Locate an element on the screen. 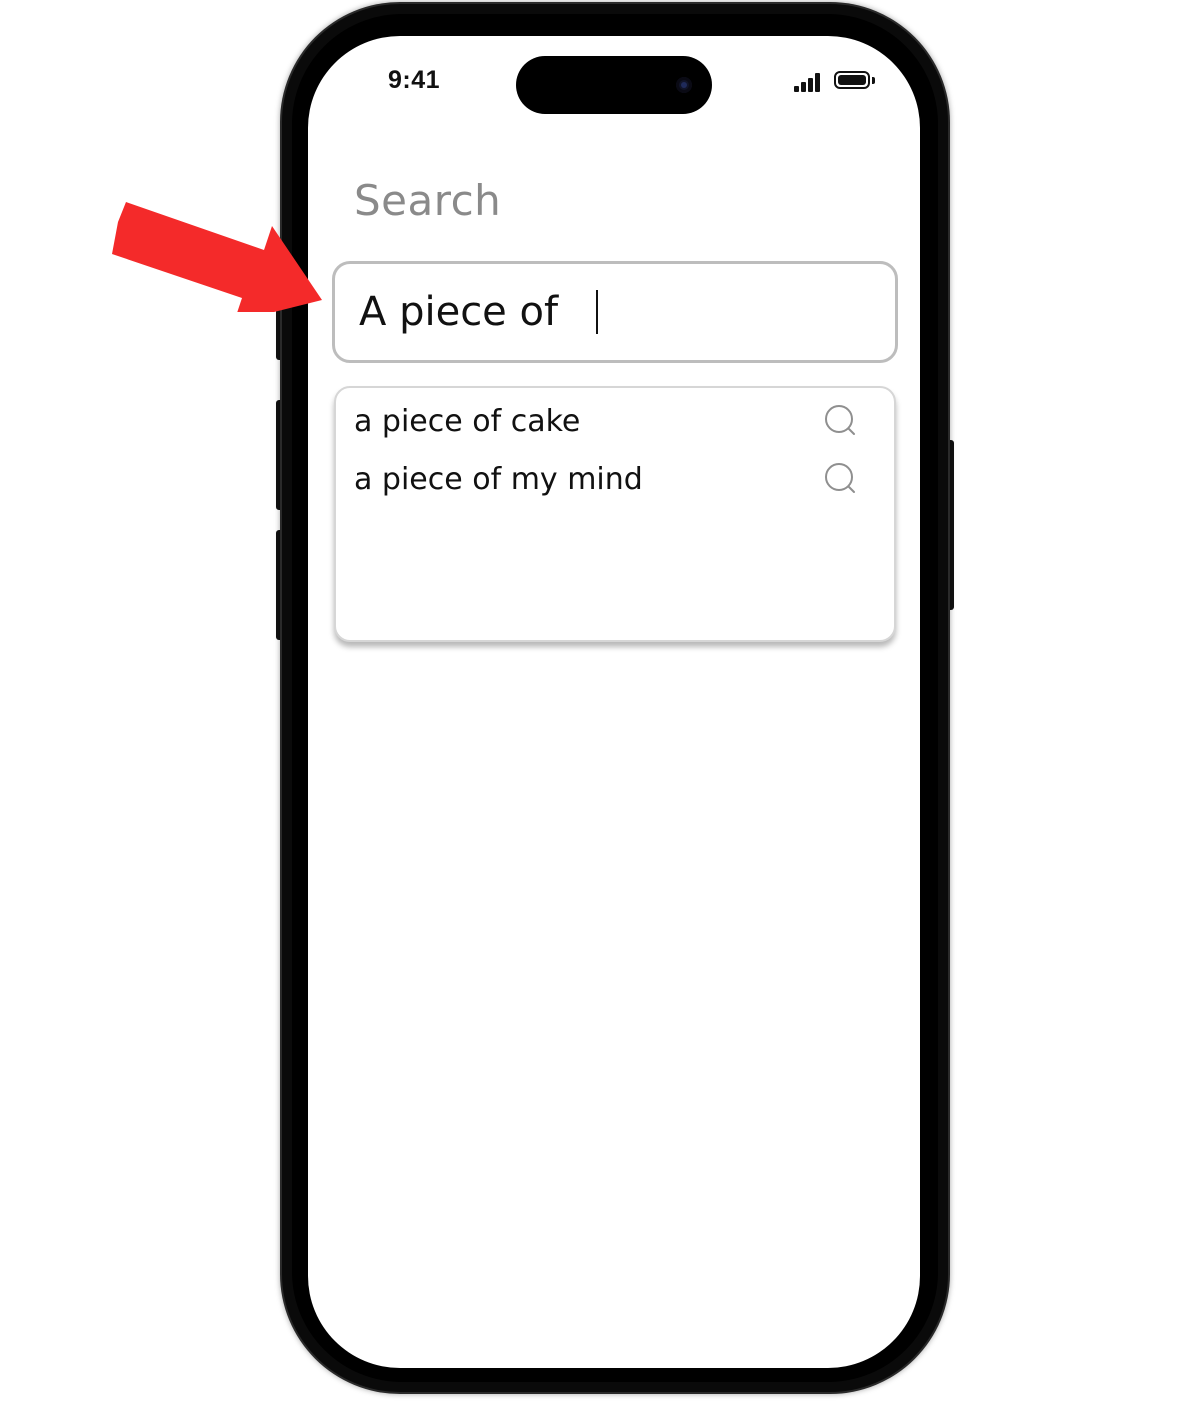 This screenshot has width=1183, height=1410. suggestion-item: a piece of my mind is located at coordinates (606, 479).